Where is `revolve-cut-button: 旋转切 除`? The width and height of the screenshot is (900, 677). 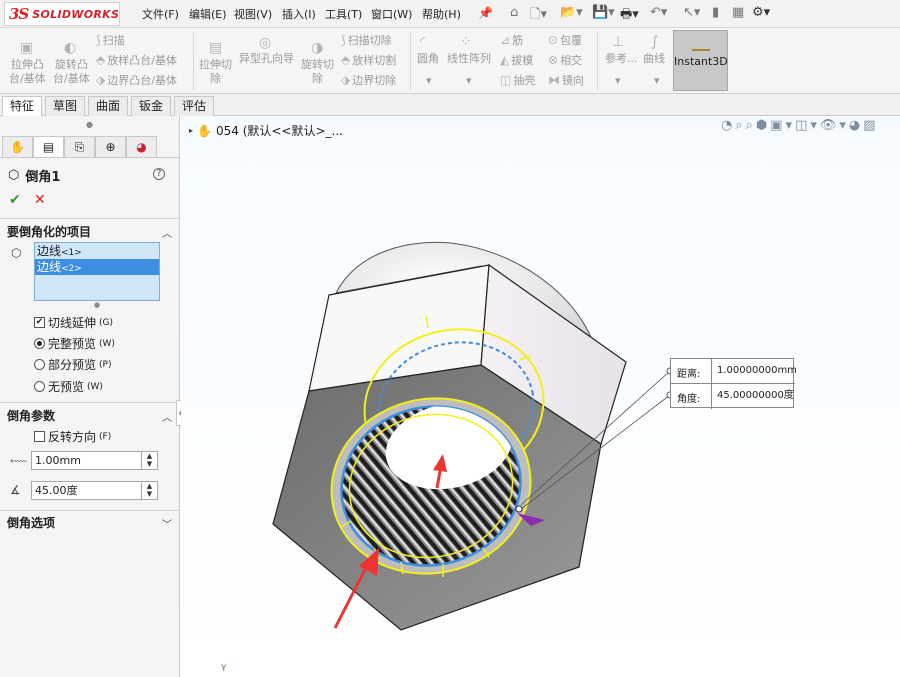
revolve-cut-button: 旋转切 除 is located at coordinates (317, 72).